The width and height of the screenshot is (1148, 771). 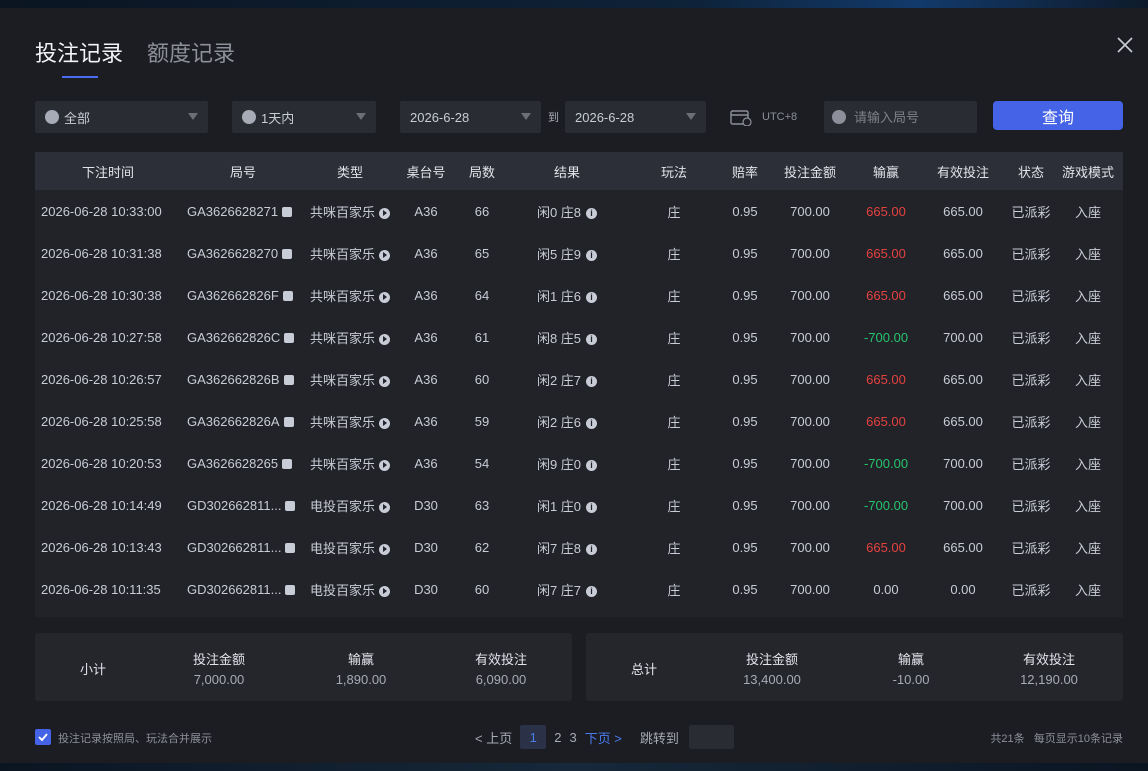 I want to click on date-from-select: 2026-6-28, so click(x=470, y=117).